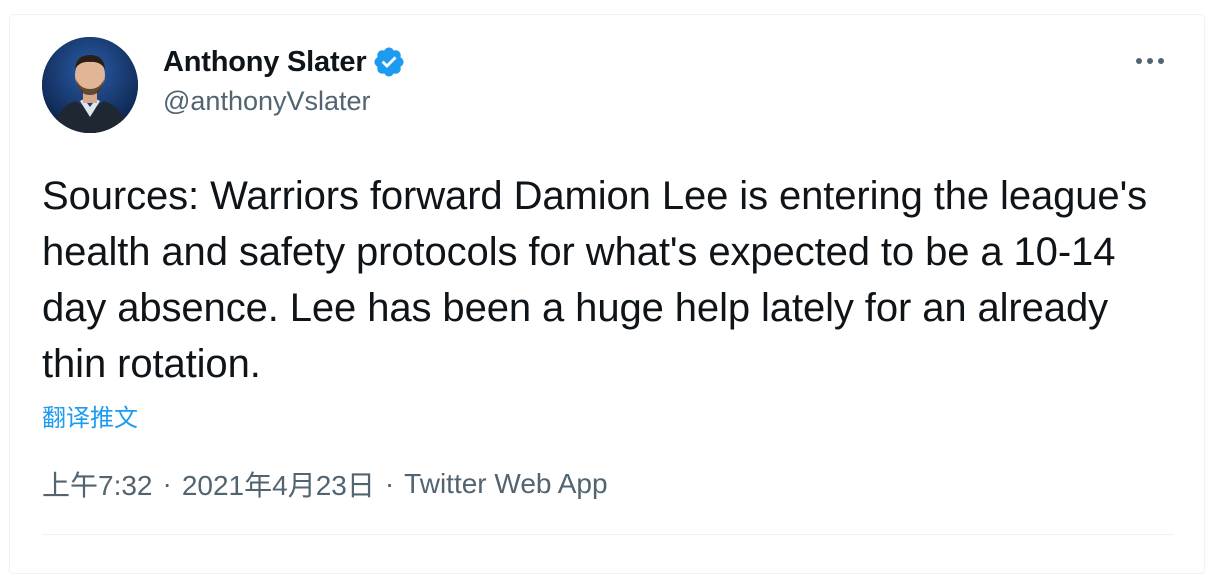 The image size is (1216, 574). Describe the element at coordinates (265, 62) in the screenshot. I see `display-name: Anthony Slater` at that location.